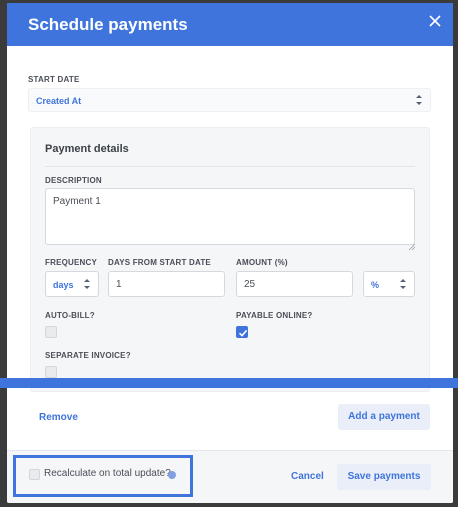  Describe the element at coordinates (384, 477) in the screenshot. I see `save-payments-button: Save payments` at that location.